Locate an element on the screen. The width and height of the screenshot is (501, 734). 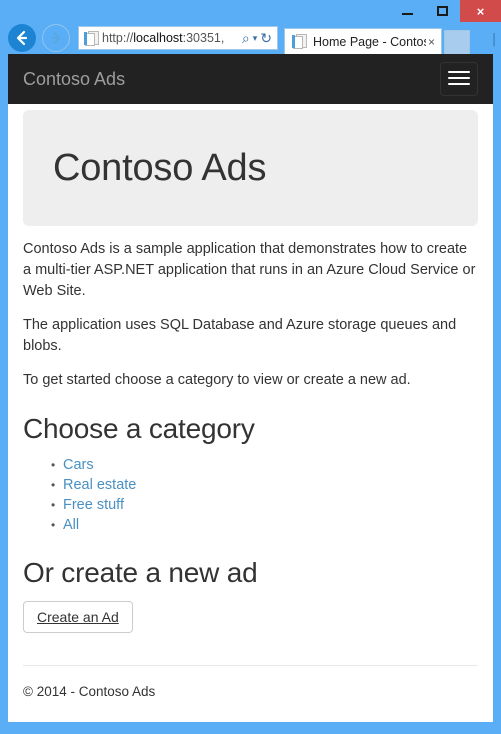
url-rest: :30351, is located at coordinates (203, 38).